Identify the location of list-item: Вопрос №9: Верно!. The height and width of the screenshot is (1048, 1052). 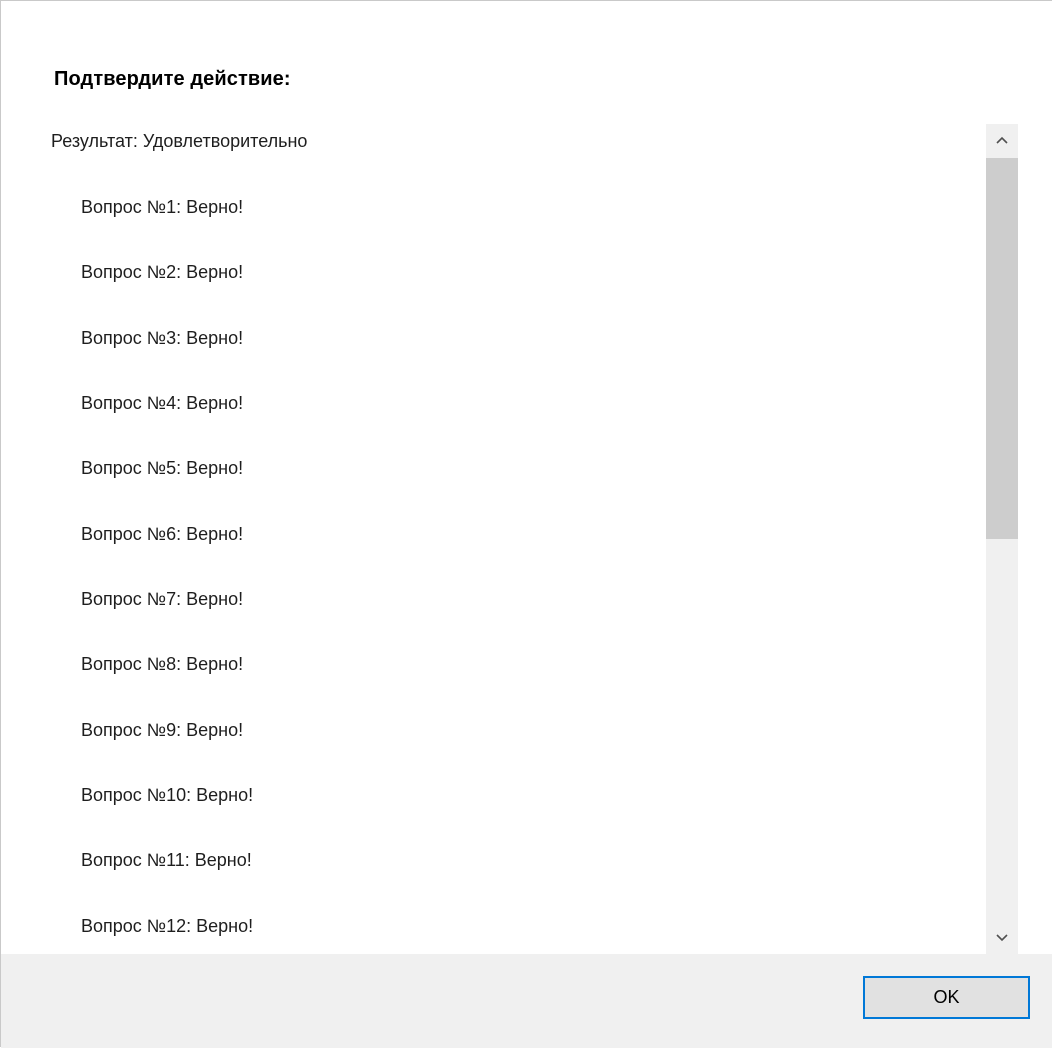
(162, 730).